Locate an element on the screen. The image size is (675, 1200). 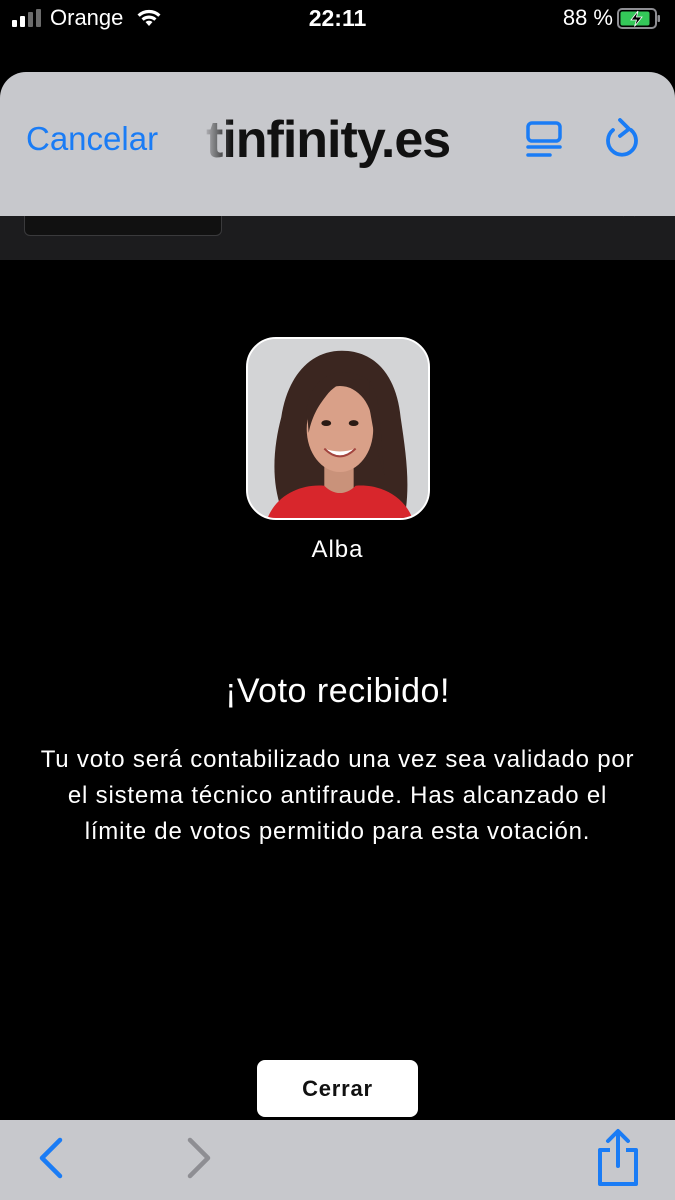
chevron-left-icon is located at coordinates (52, 1158).